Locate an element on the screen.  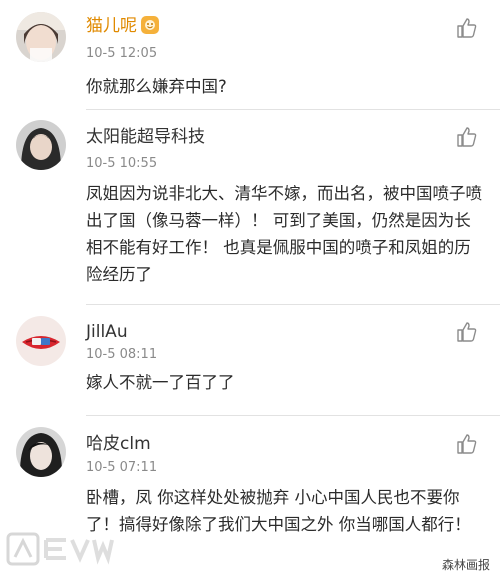
username: 哈皮clm is located at coordinates (118, 444).